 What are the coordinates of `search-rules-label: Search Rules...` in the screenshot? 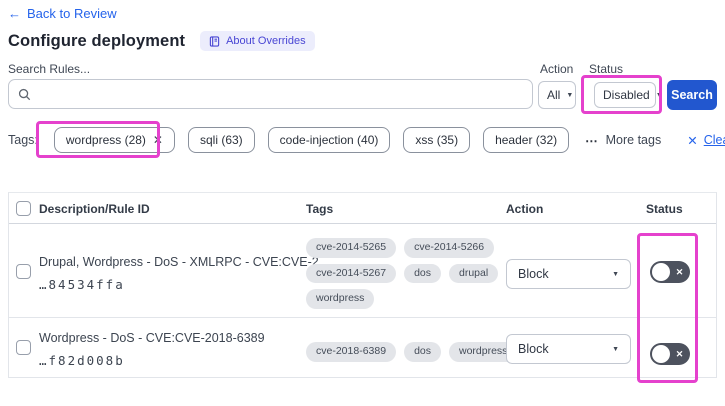 It's located at (49, 69).